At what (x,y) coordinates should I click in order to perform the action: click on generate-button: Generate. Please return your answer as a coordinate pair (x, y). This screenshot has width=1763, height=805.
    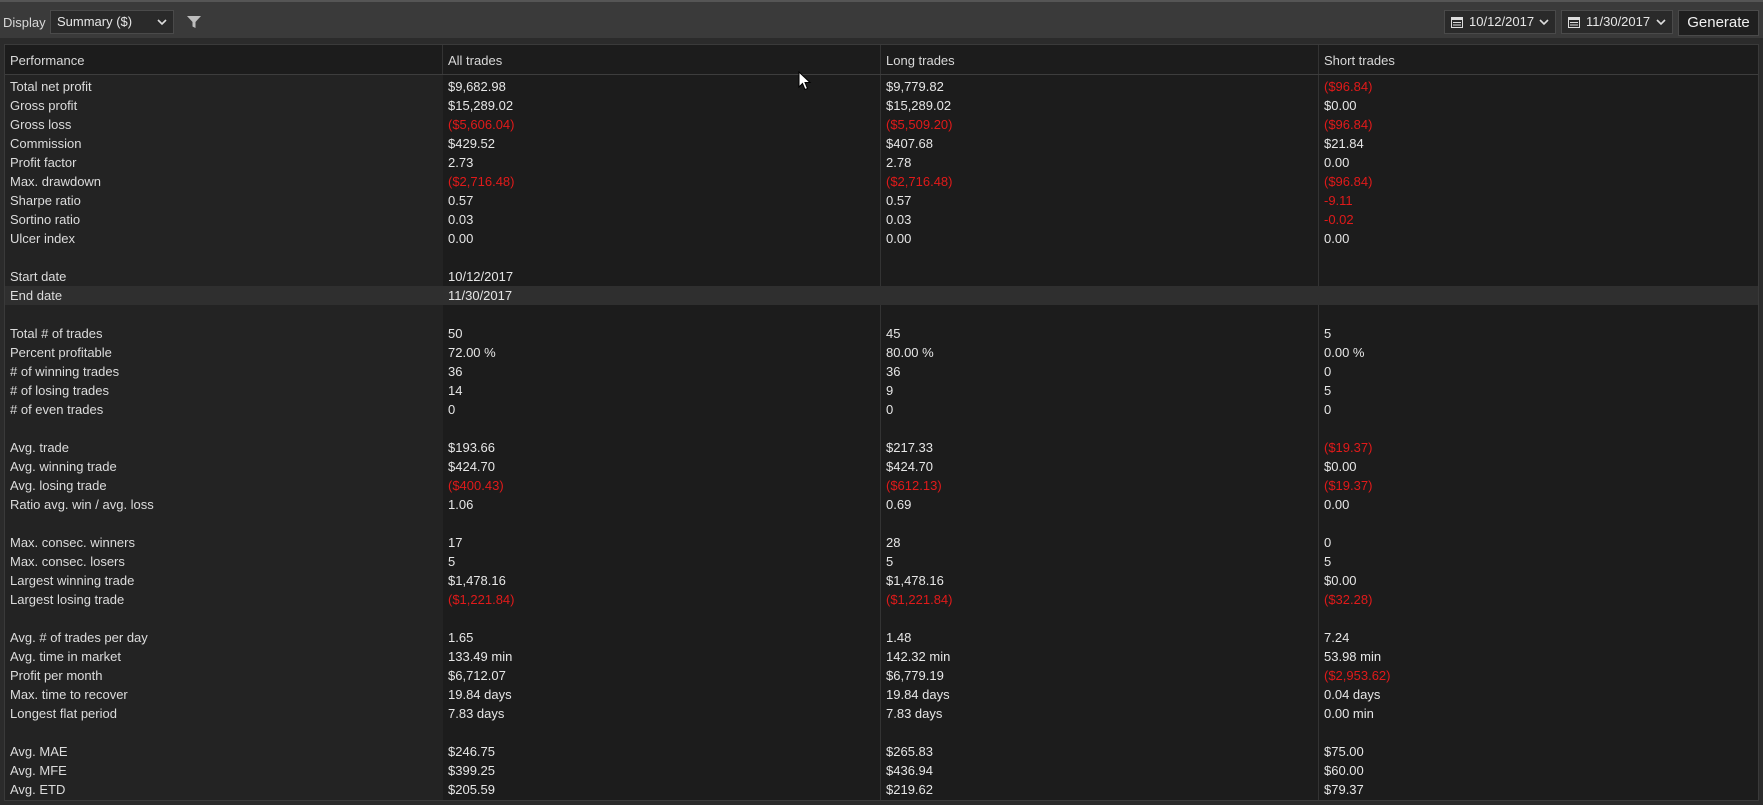
    Looking at the image, I should click on (1718, 23).